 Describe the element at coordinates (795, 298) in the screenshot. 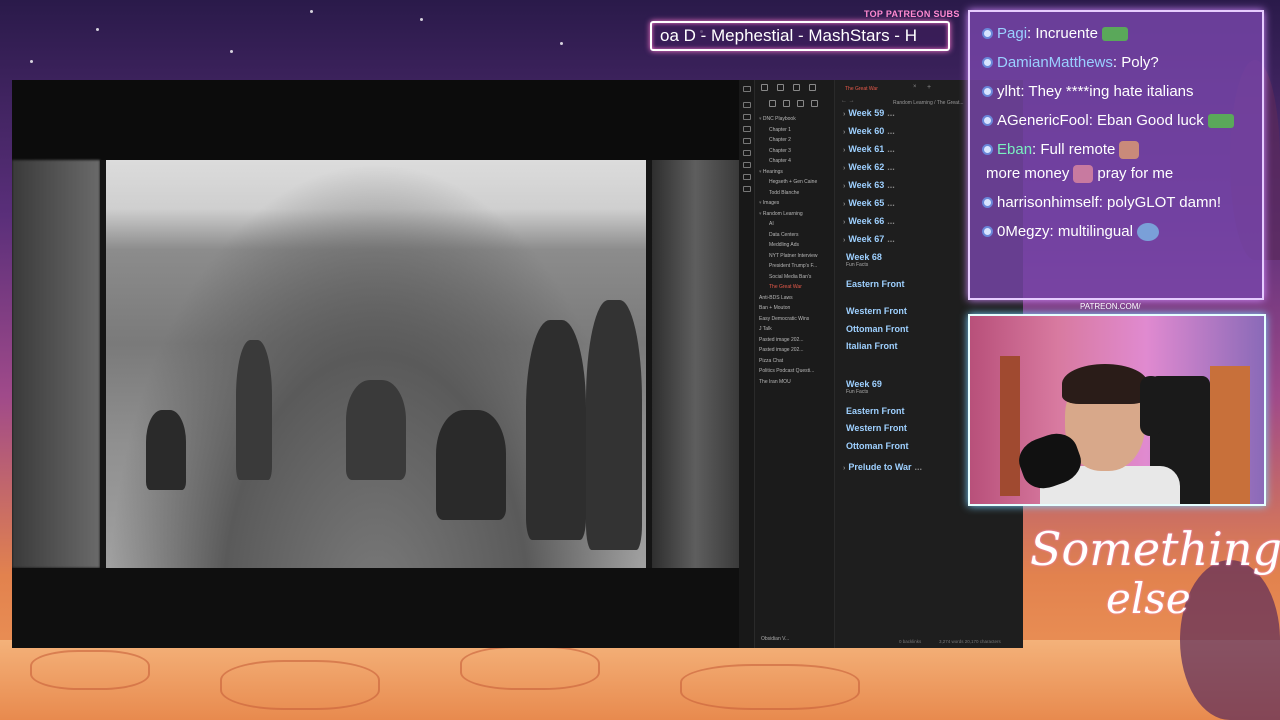

I see `file-item: Anti-BDS Laws` at that location.